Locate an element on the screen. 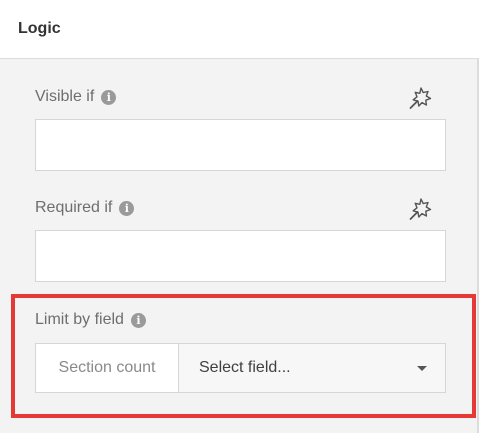 The height and width of the screenshot is (433, 479). visible-if-input is located at coordinates (240, 145).